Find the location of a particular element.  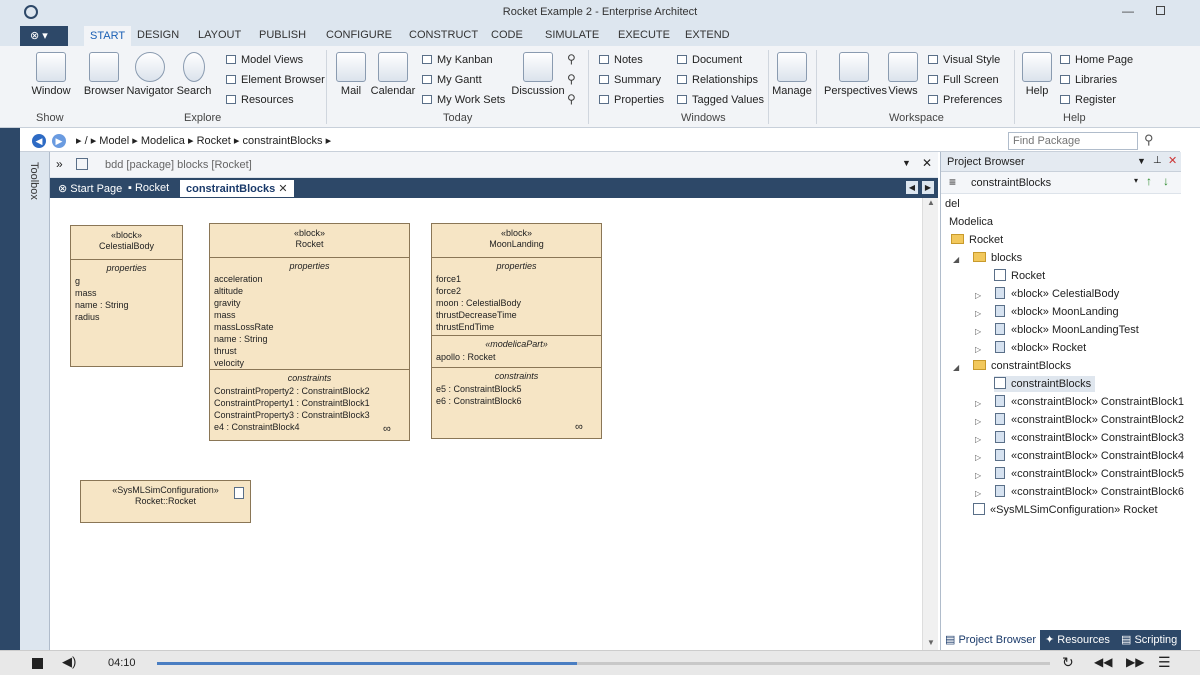

tree-item-rocket-diagram: Rocket is located at coordinates (1019, 276).